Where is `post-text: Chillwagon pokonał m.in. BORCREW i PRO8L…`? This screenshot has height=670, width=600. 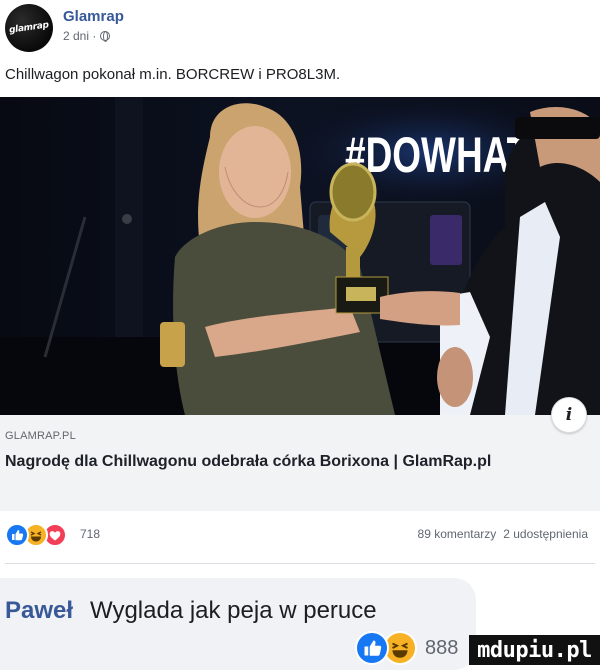 post-text: Chillwagon pokonał m.in. BORCREW i PRO8L… is located at coordinates (173, 74).